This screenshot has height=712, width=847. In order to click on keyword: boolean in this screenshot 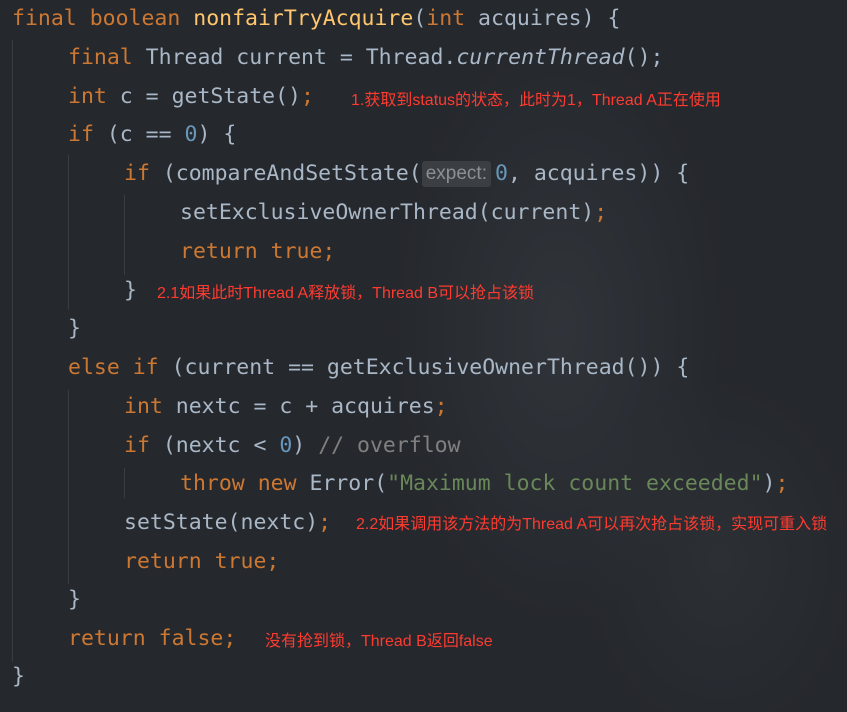, I will do `click(135, 18)`.